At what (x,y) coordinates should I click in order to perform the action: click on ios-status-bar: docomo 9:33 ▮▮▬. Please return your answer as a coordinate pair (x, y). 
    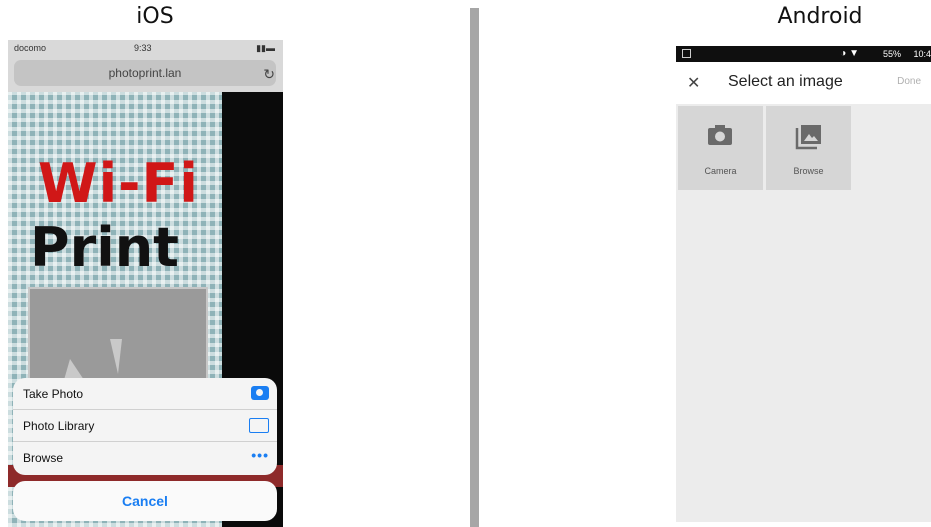
    Looking at the image, I should click on (145, 48).